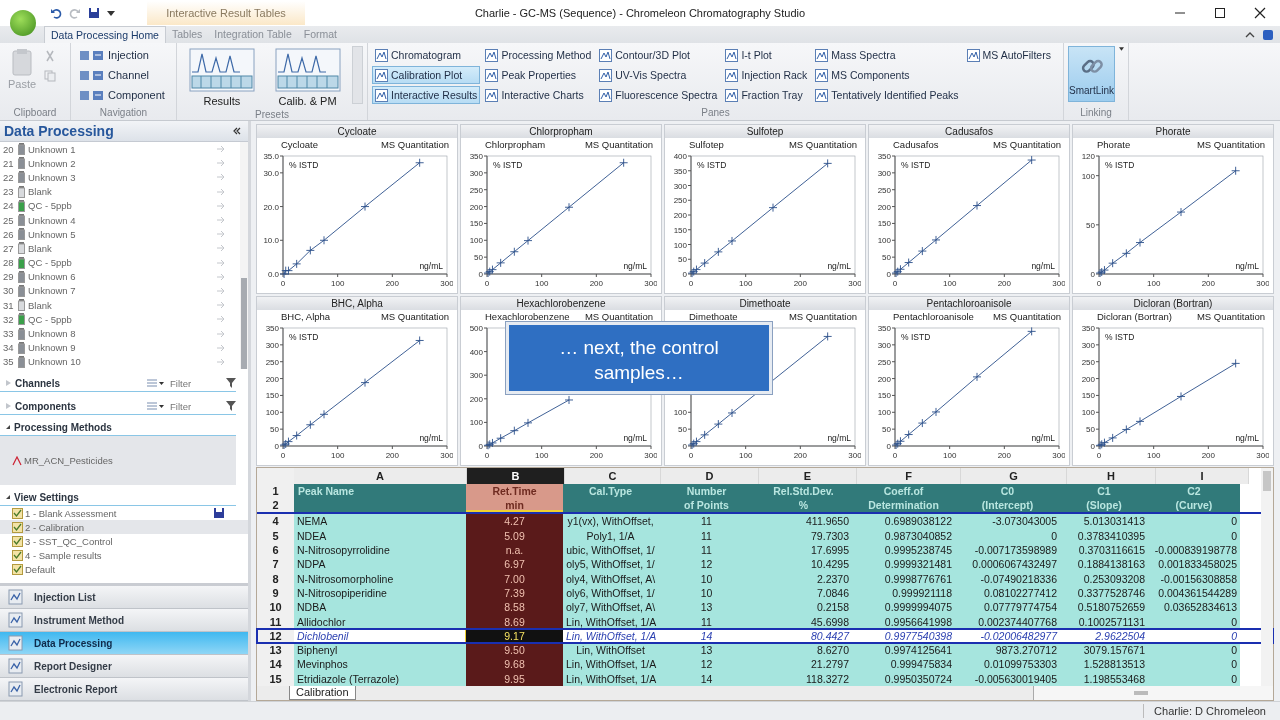 This screenshot has width=1280, height=720. I want to click on expander-icon, so click(8, 497).